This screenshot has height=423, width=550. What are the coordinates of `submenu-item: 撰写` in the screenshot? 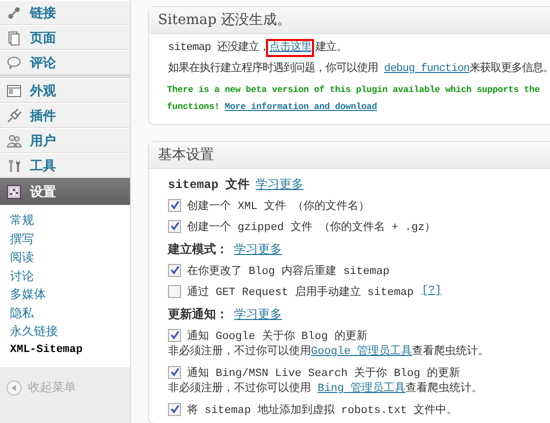 It's located at (70, 239).